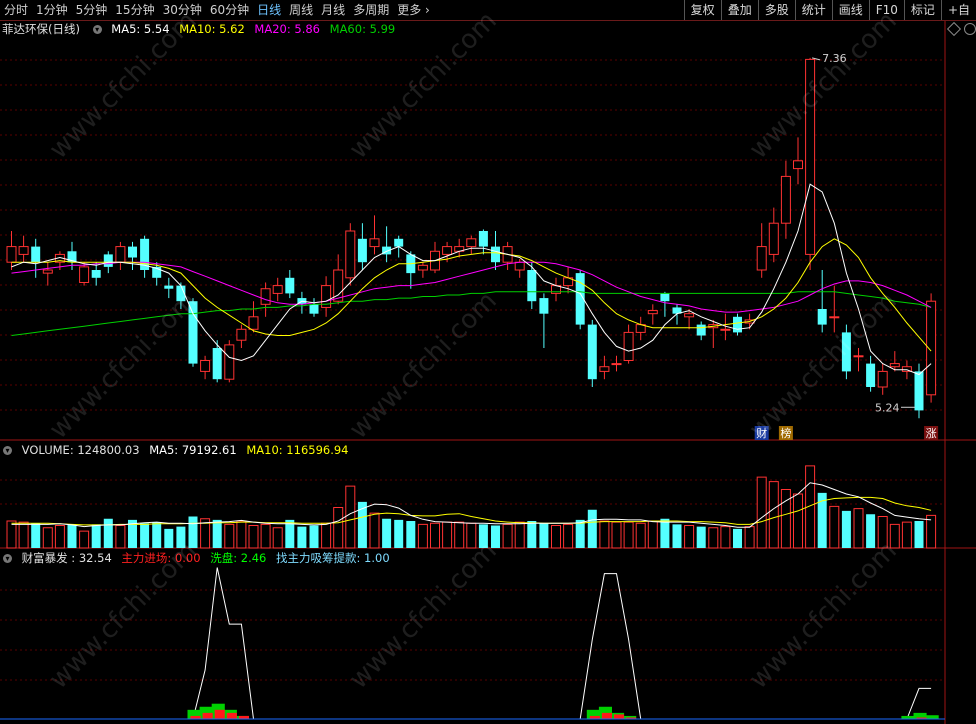 The image size is (976, 724). Describe the element at coordinates (887, 407) in the screenshot. I see `low-price-label: 5.24` at that location.